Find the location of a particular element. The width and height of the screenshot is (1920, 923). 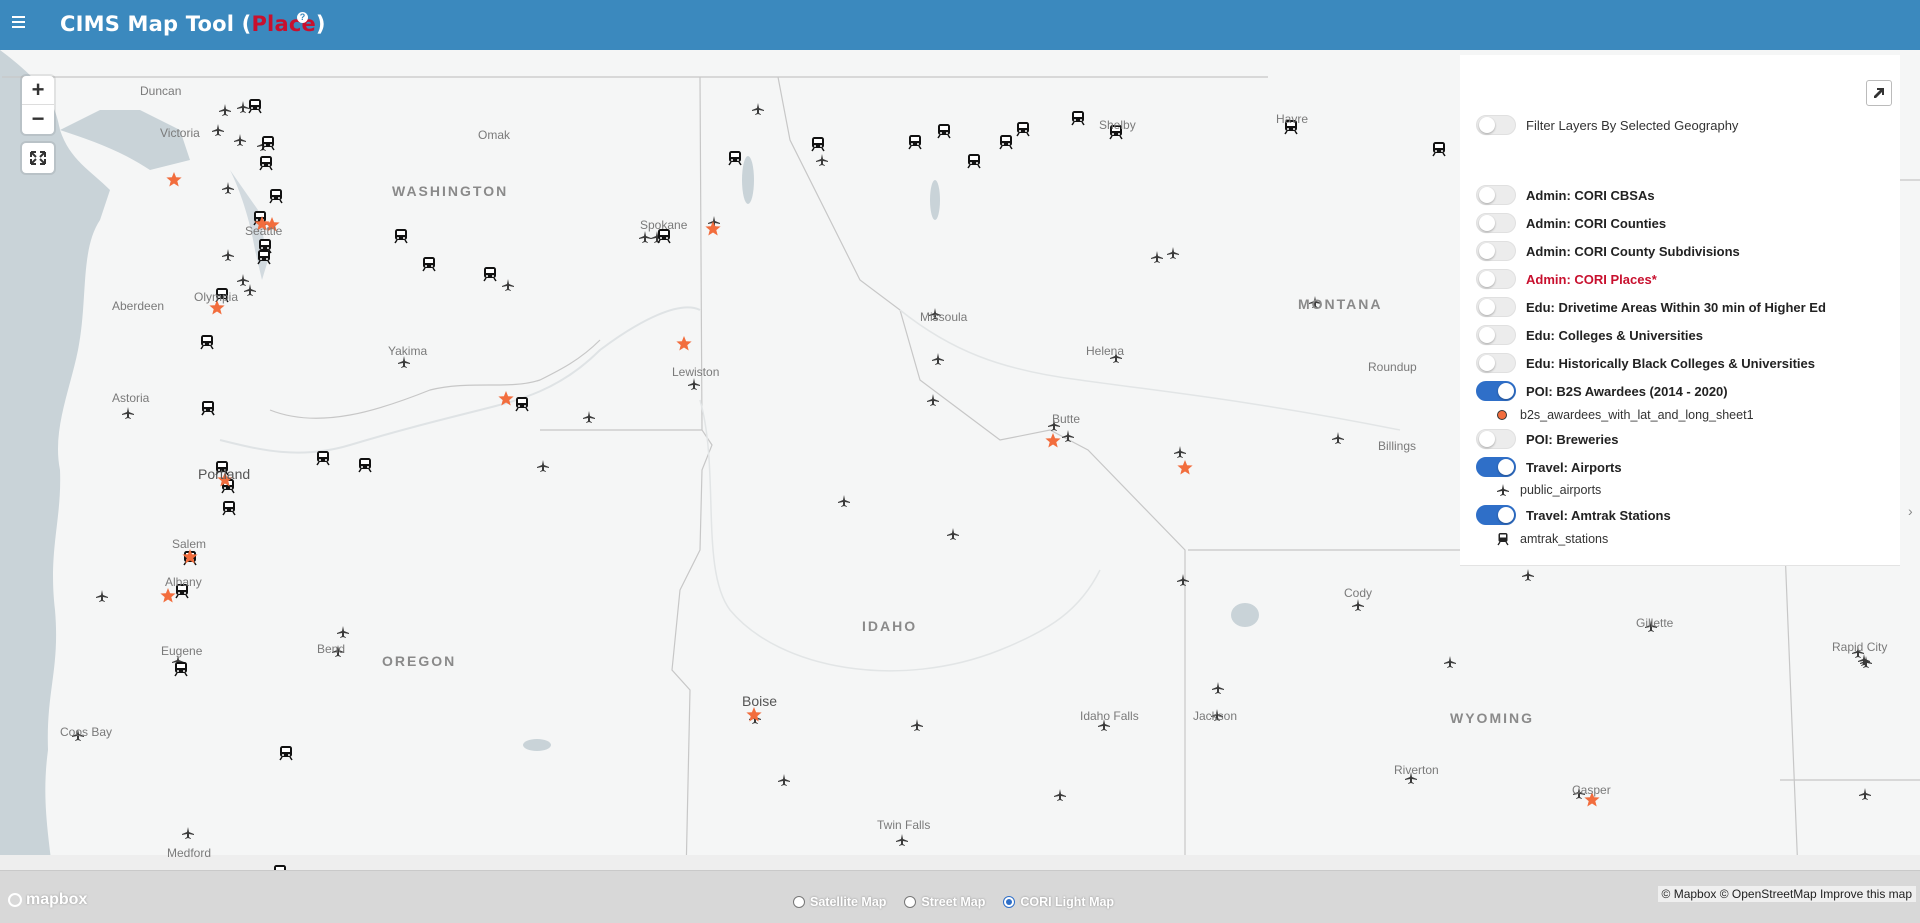

zoom-out-button: − is located at coordinates (38, 119).